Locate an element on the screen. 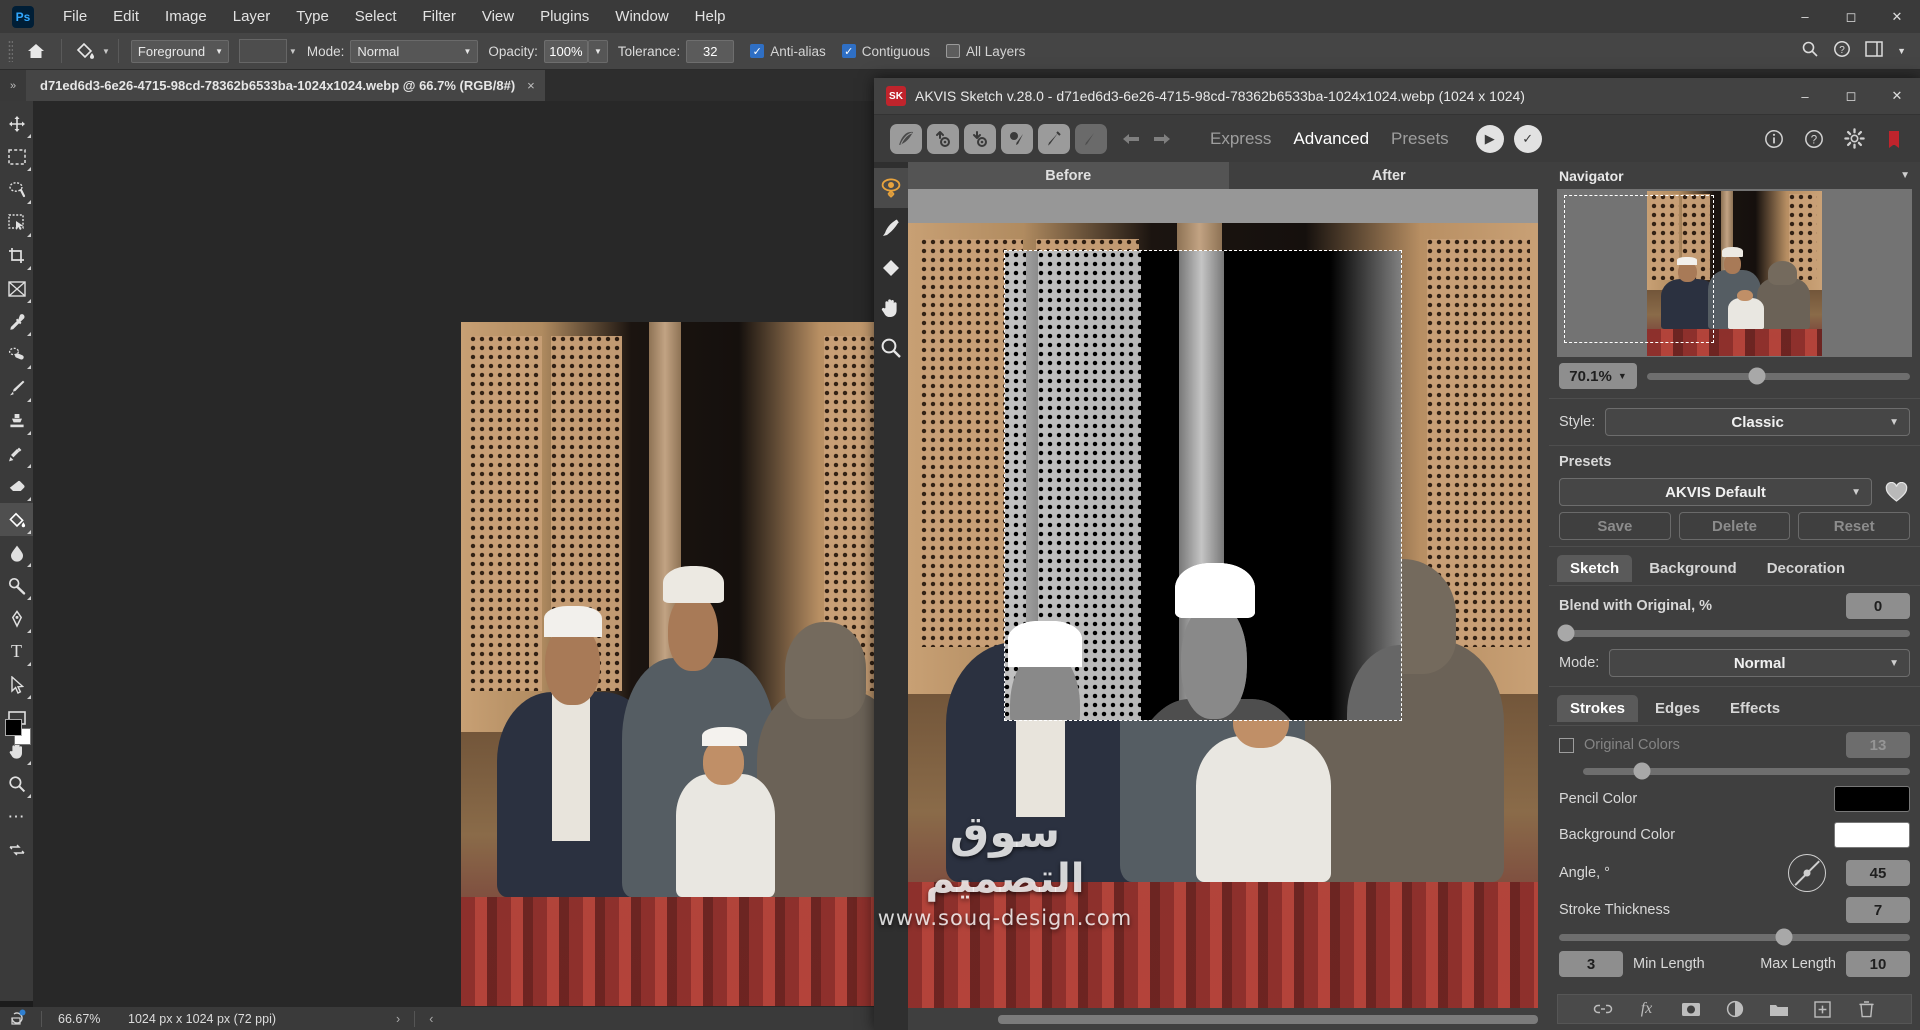  tab-advanced: Advanced is located at coordinates (1331, 139).